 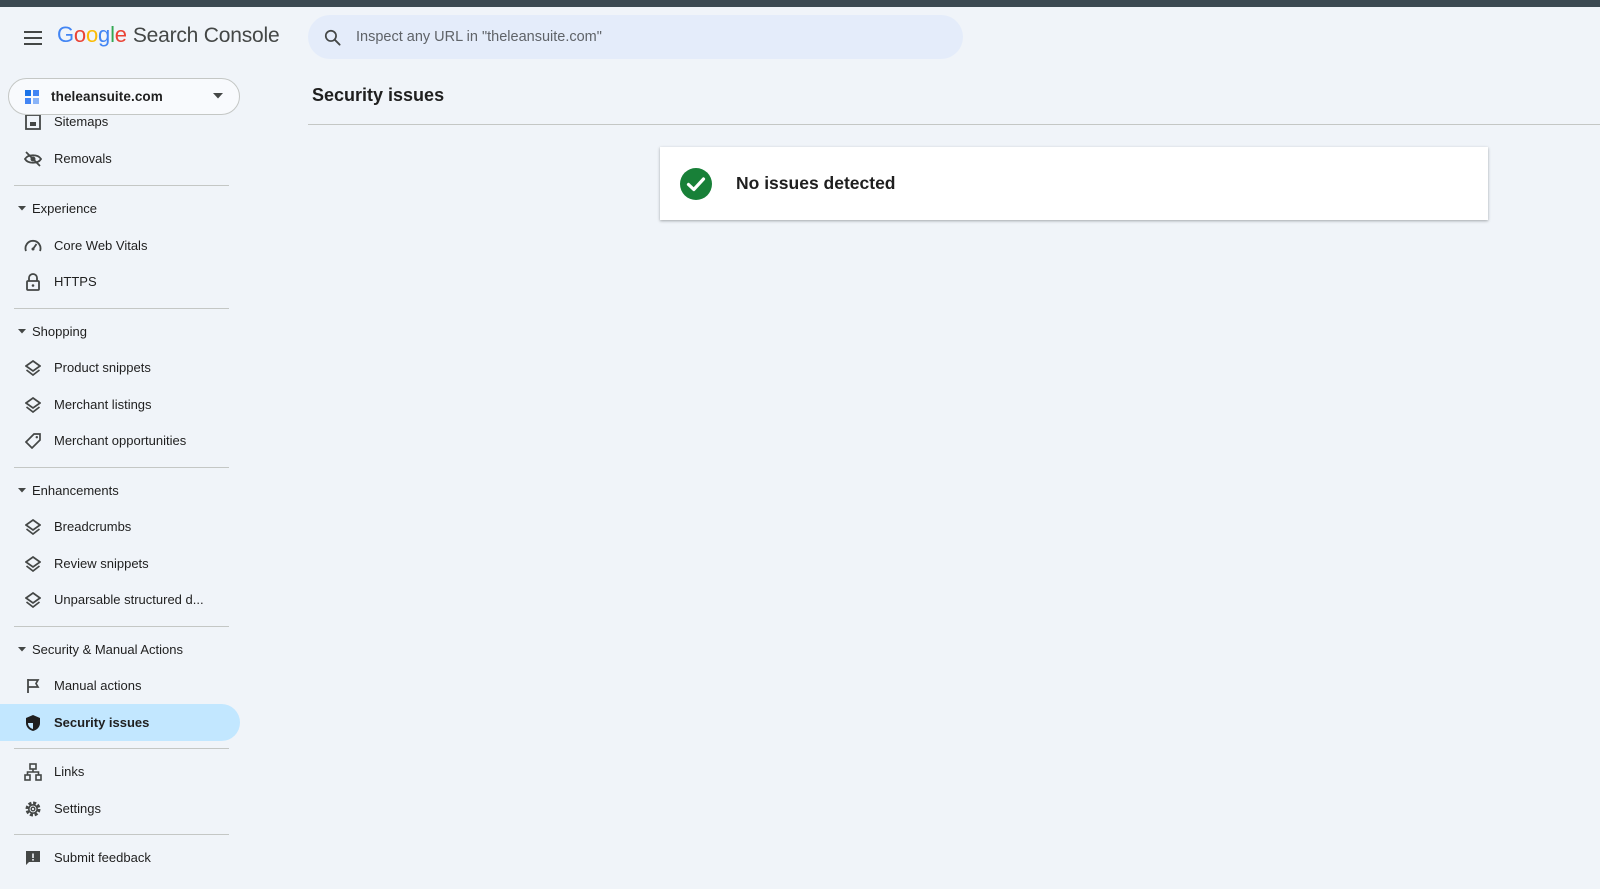 What do you see at coordinates (77, 808) in the screenshot?
I see `sidebar-item-label: Settings` at bounding box center [77, 808].